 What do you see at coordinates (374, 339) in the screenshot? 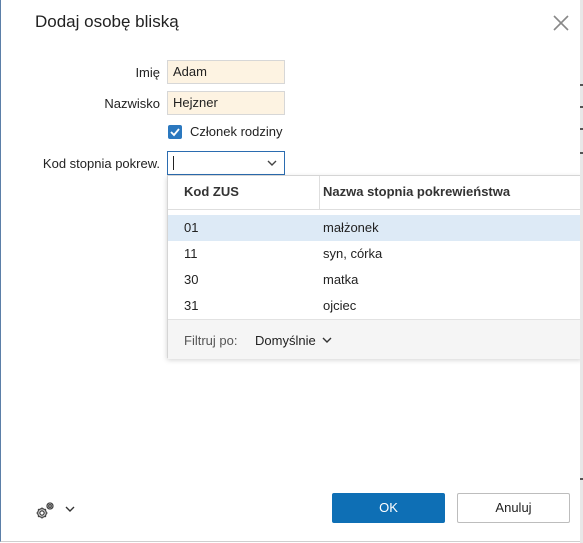
I see `dropdown-footer: Filtruj po: Domyślnie` at bounding box center [374, 339].